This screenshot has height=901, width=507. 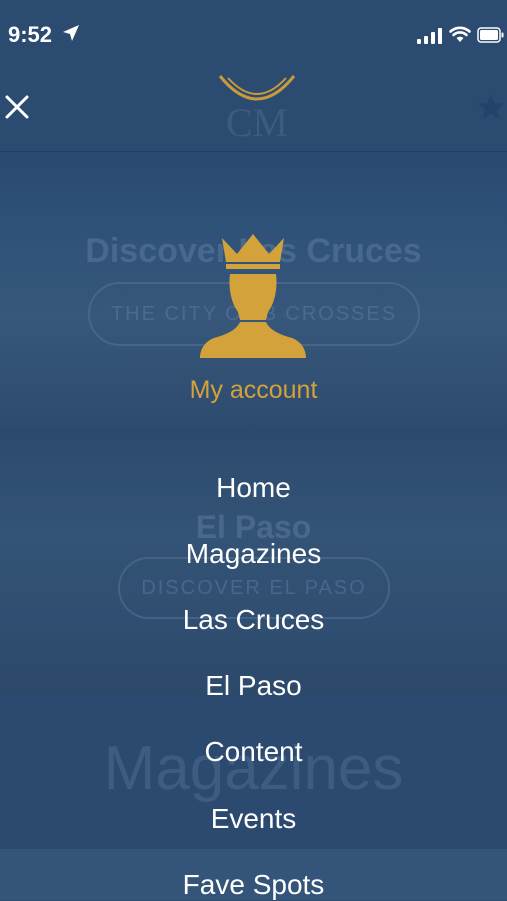 I want to click on star-icon, so click(x=491, y=107).